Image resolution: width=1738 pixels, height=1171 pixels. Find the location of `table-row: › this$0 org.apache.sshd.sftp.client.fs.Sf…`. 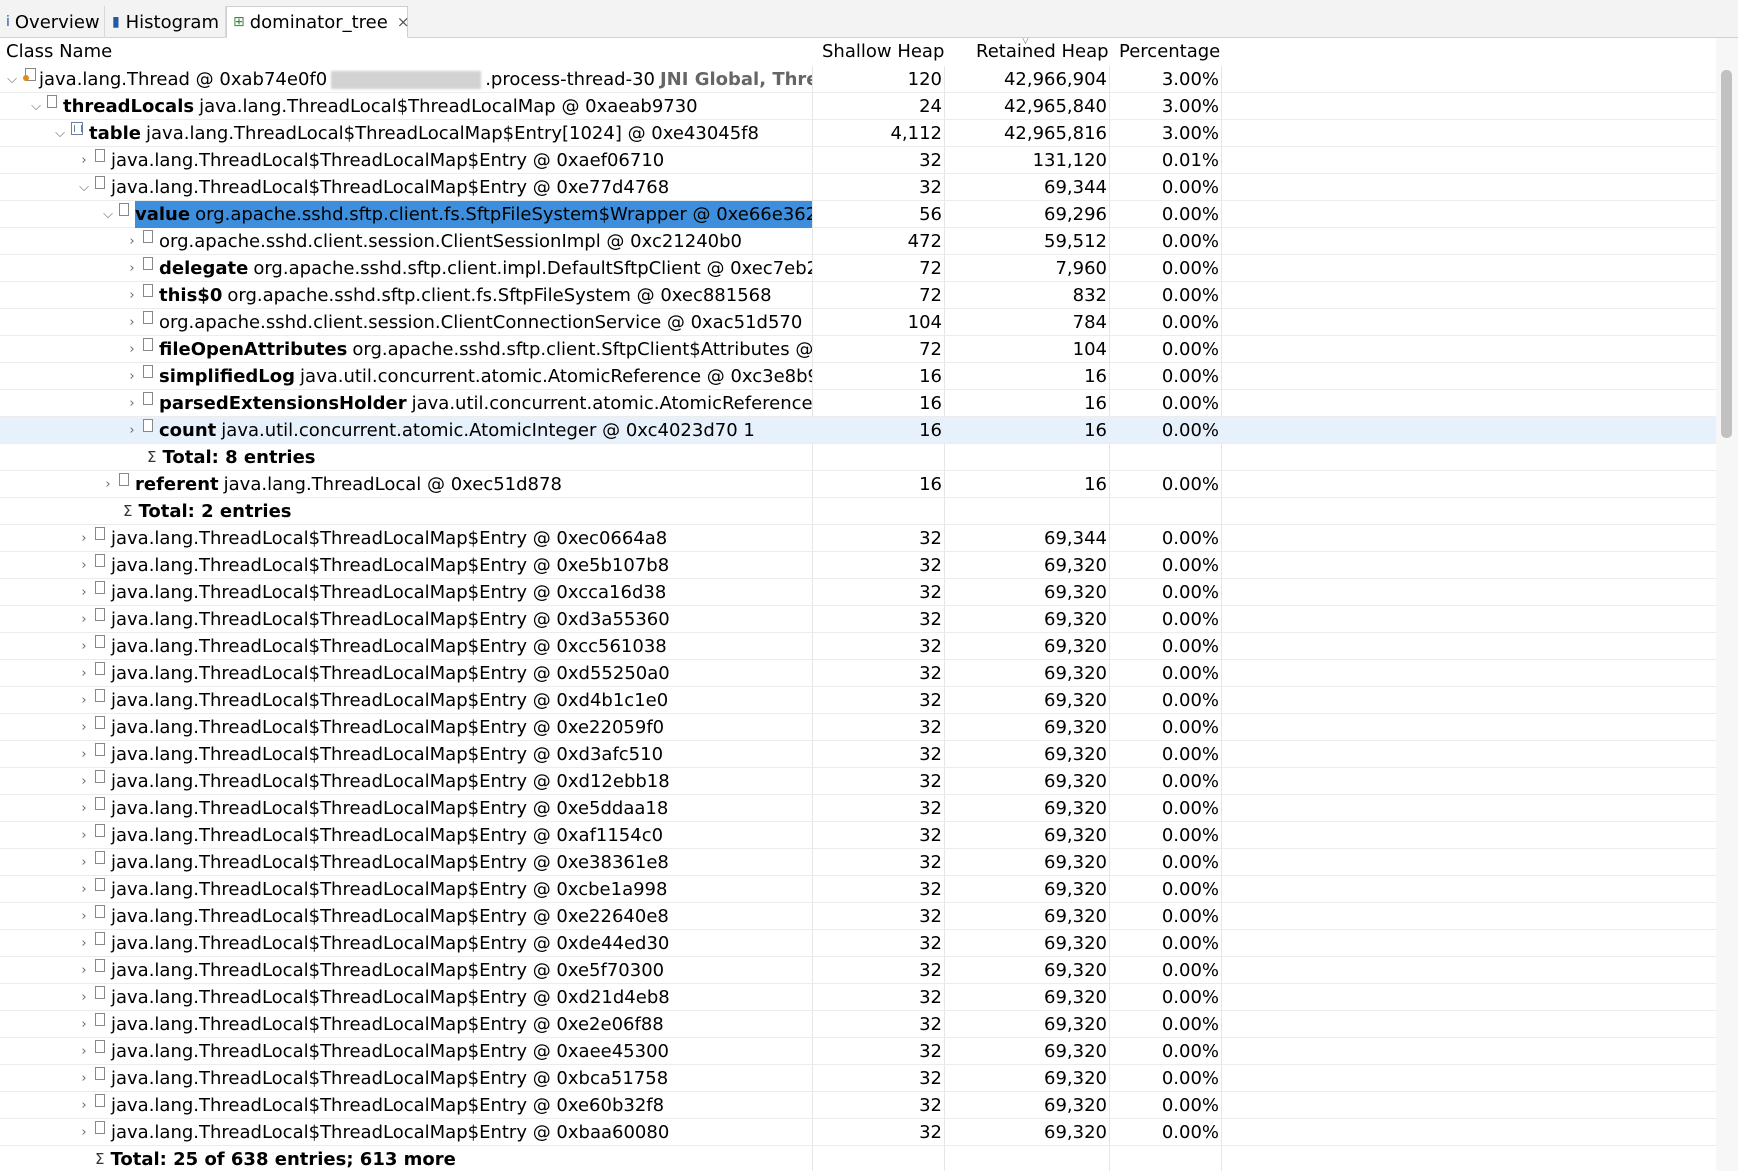

table-row: › this$0 org.apache.sshd.sftp.client.fs.Sf… is located at coordinates (858, 295).